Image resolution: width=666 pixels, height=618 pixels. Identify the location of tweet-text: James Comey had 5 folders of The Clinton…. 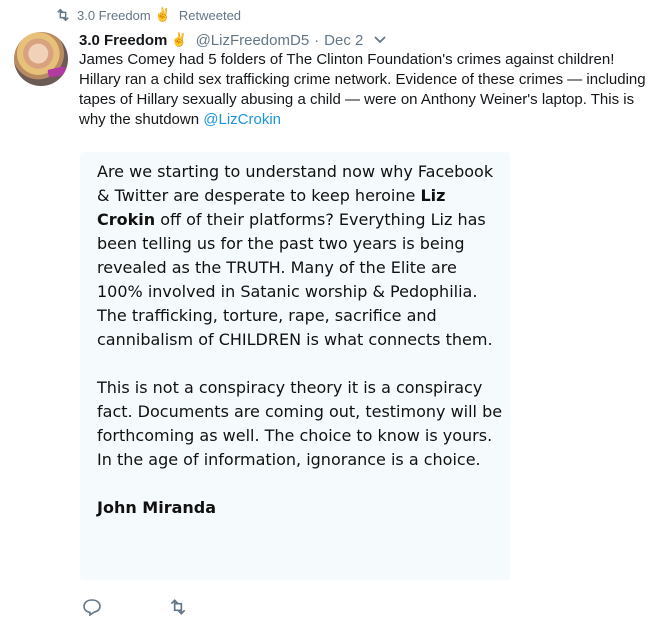
(369, 90).